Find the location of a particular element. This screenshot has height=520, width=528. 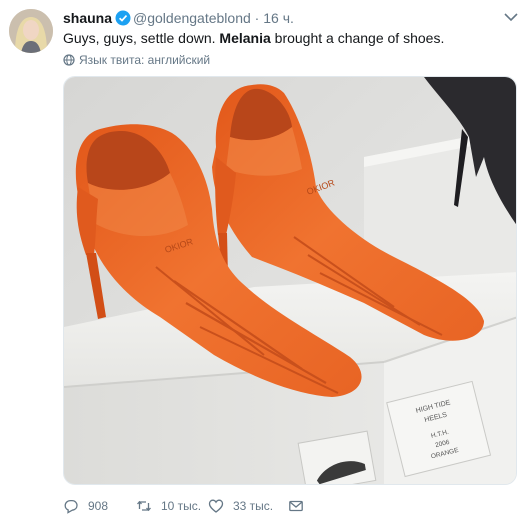

tweet-timestamp: 16 ч. is located at coordinates (278, 18).